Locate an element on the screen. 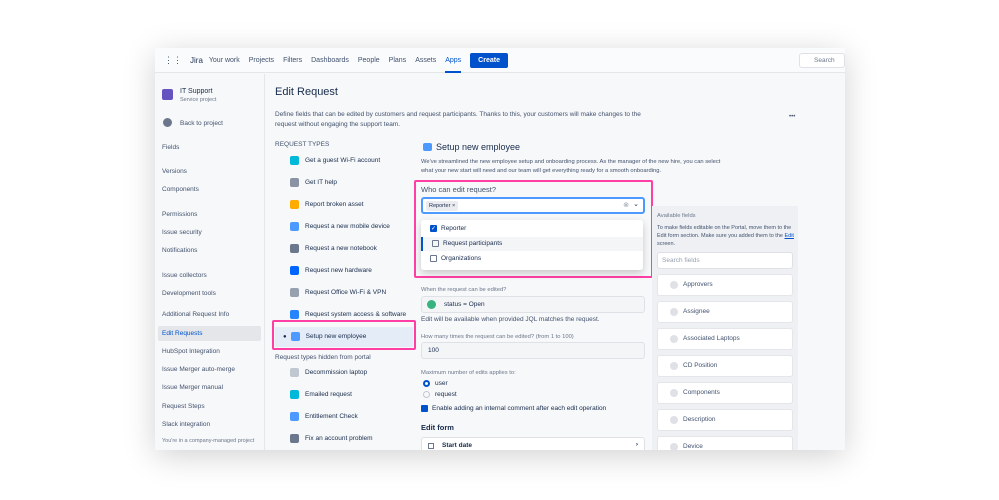 The height and width of the screenshot is (500, 999). edit-form-heading: Edit form is located at coordinates (437, 427).